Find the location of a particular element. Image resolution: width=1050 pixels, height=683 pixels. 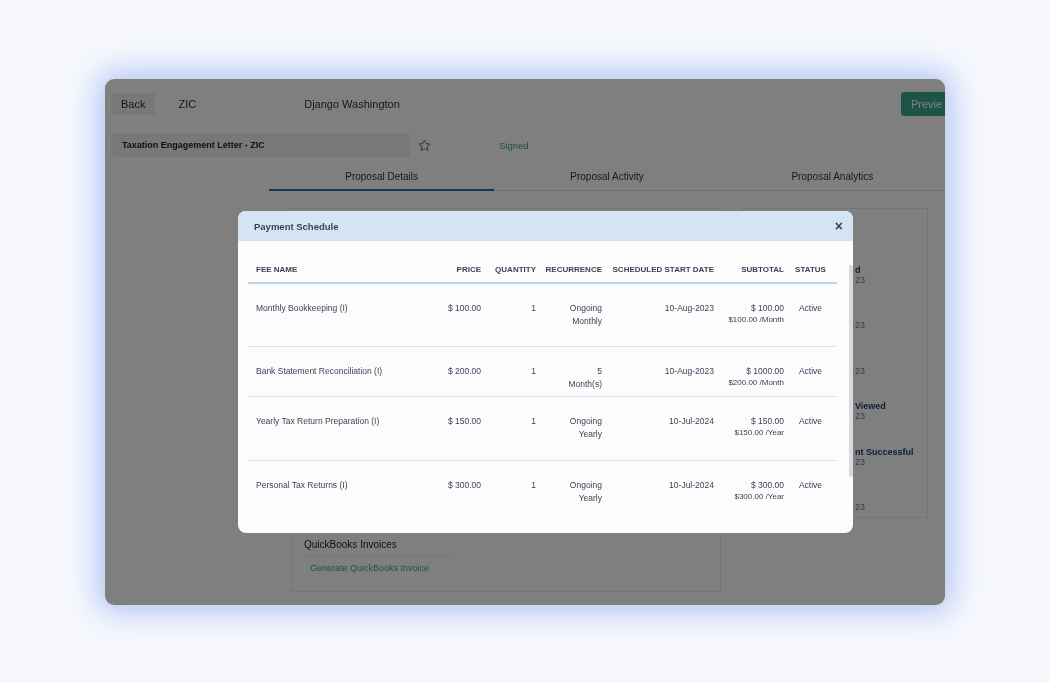

price: $ 100.00 is located at coordinates (464, 308).